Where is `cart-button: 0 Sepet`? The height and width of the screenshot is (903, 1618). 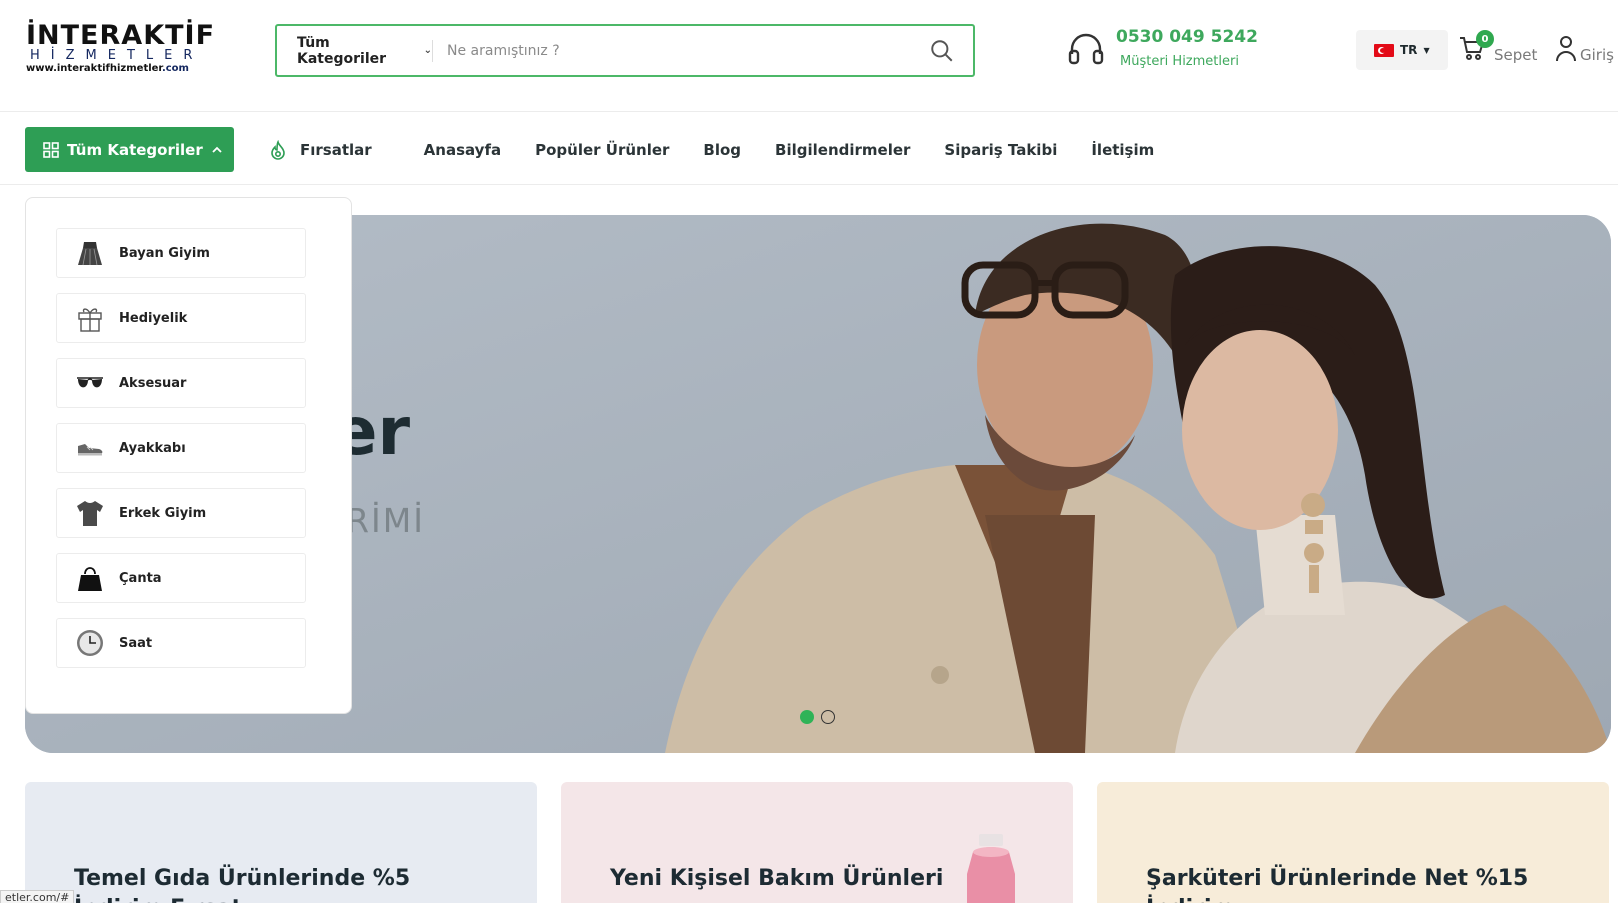
cart-button: 0 Sepet is located at coordinates (1498, 47).